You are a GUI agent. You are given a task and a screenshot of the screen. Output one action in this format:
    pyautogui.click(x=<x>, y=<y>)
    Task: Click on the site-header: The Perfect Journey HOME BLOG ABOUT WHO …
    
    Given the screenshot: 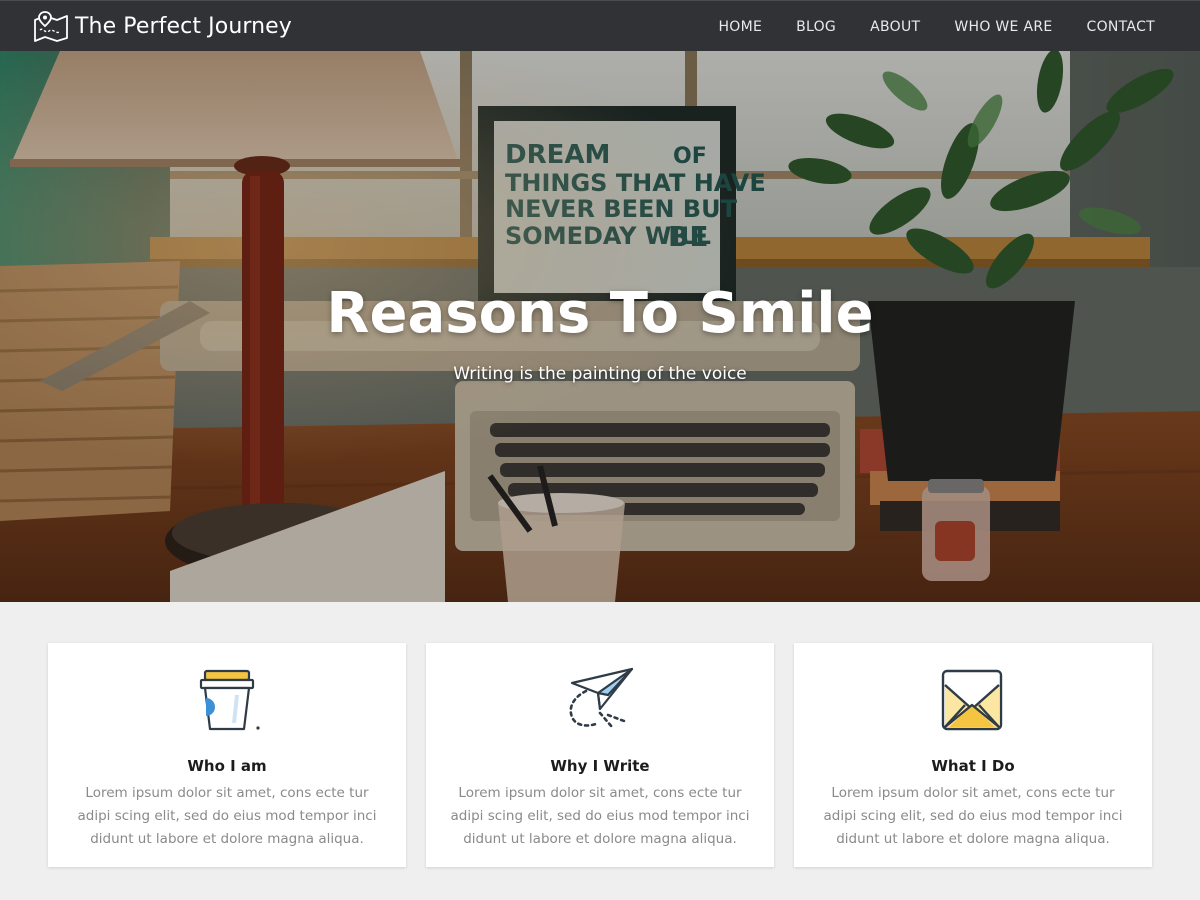 What is the action you would take?
    pyautogui.click(x=600, y=25)
    